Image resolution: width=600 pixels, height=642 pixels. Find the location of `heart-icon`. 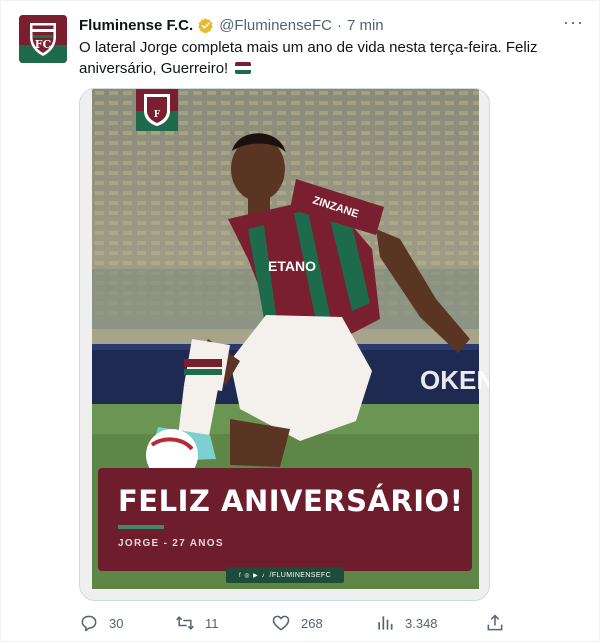

heart-icon is located at coordinates (281, 623).